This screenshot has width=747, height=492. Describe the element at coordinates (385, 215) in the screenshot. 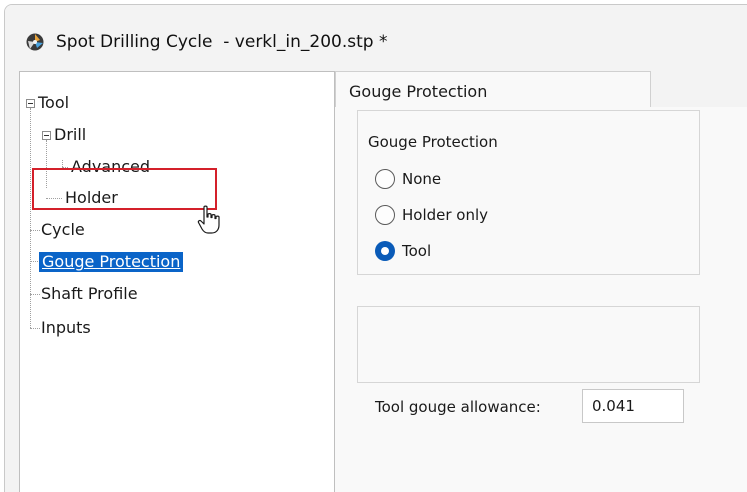

I see `radio-holder-only-circle` at that location.